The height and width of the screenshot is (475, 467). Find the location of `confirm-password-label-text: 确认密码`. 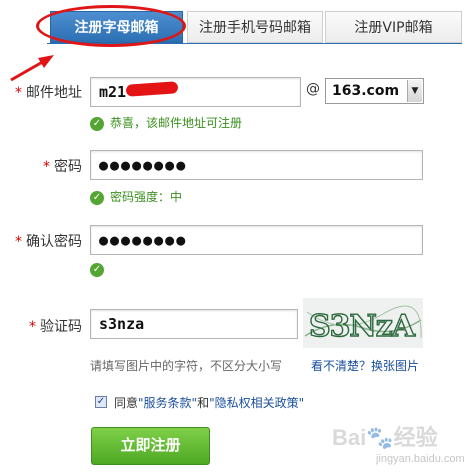

confirm-password-label-text: 确认密码 is located at coordinates (54, 242).